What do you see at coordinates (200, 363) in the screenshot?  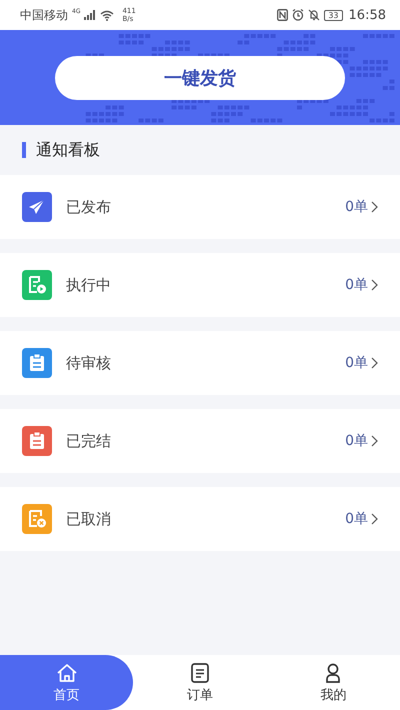 I see `status-row: 待审核 0单` at bounding box center [200, 363].